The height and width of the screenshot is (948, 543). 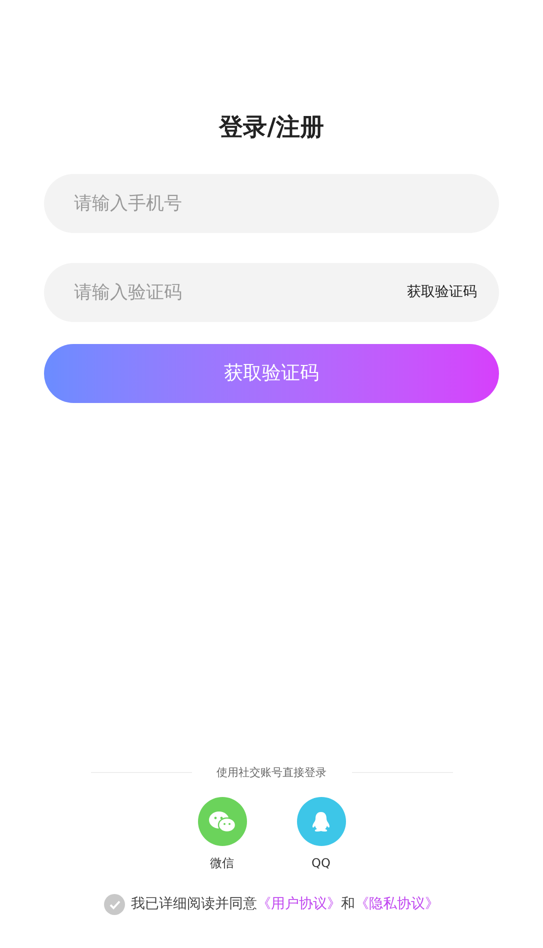 I want to click on submit-button: 获取验证码, so click(x=271, y=373).